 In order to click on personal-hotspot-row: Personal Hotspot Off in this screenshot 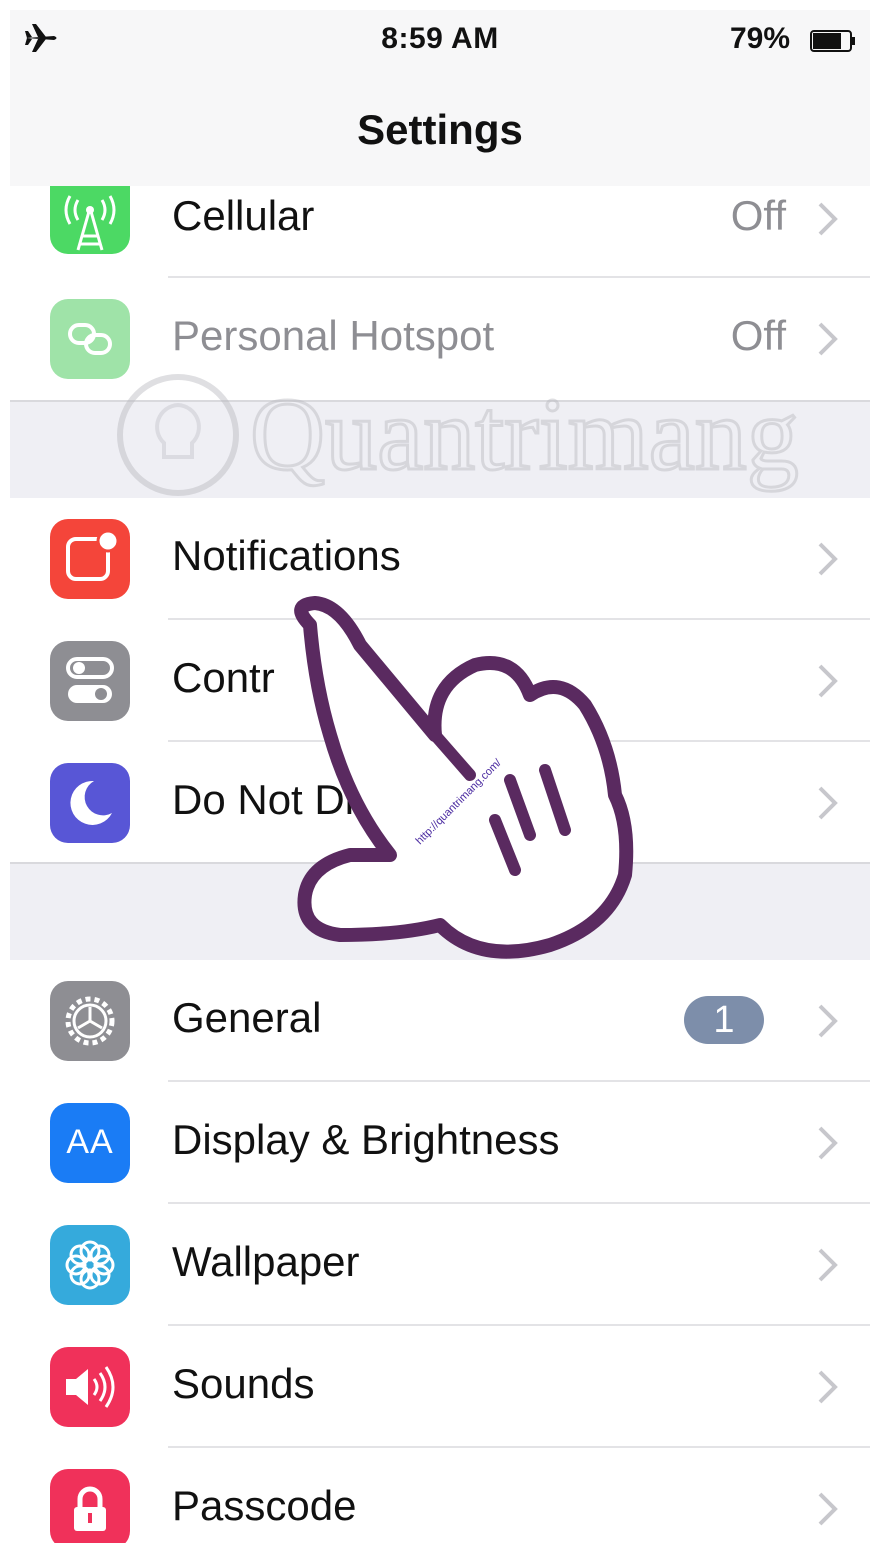, I will do `click(440, 339)`.